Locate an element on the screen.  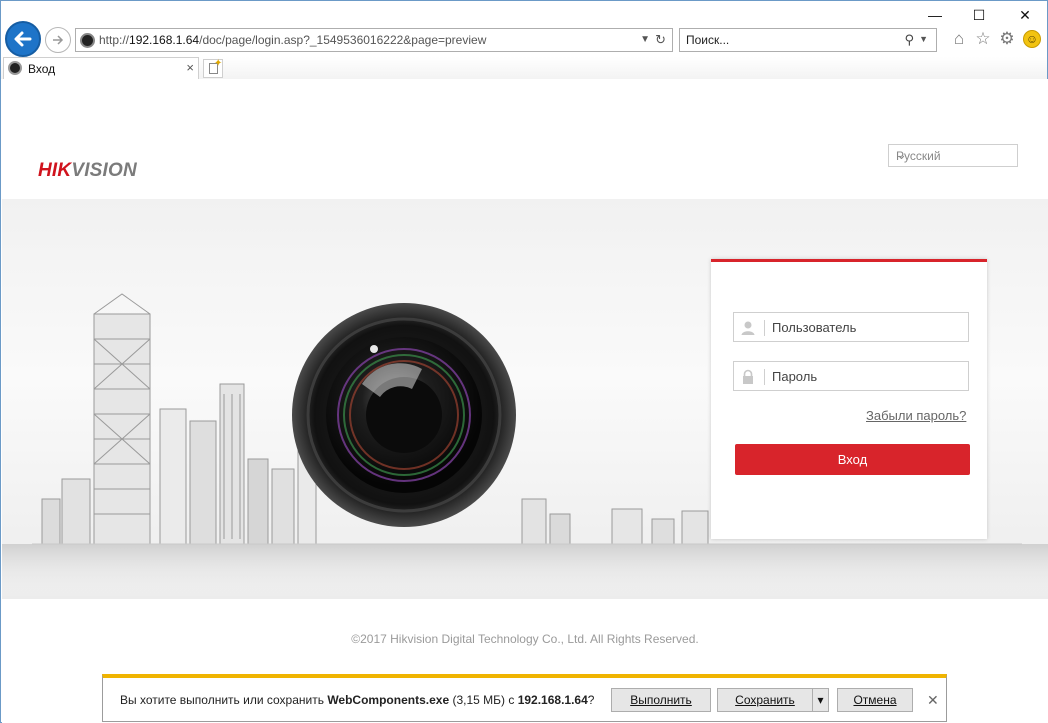
cancel-button: Отмена is located at coordinates (875, 700).